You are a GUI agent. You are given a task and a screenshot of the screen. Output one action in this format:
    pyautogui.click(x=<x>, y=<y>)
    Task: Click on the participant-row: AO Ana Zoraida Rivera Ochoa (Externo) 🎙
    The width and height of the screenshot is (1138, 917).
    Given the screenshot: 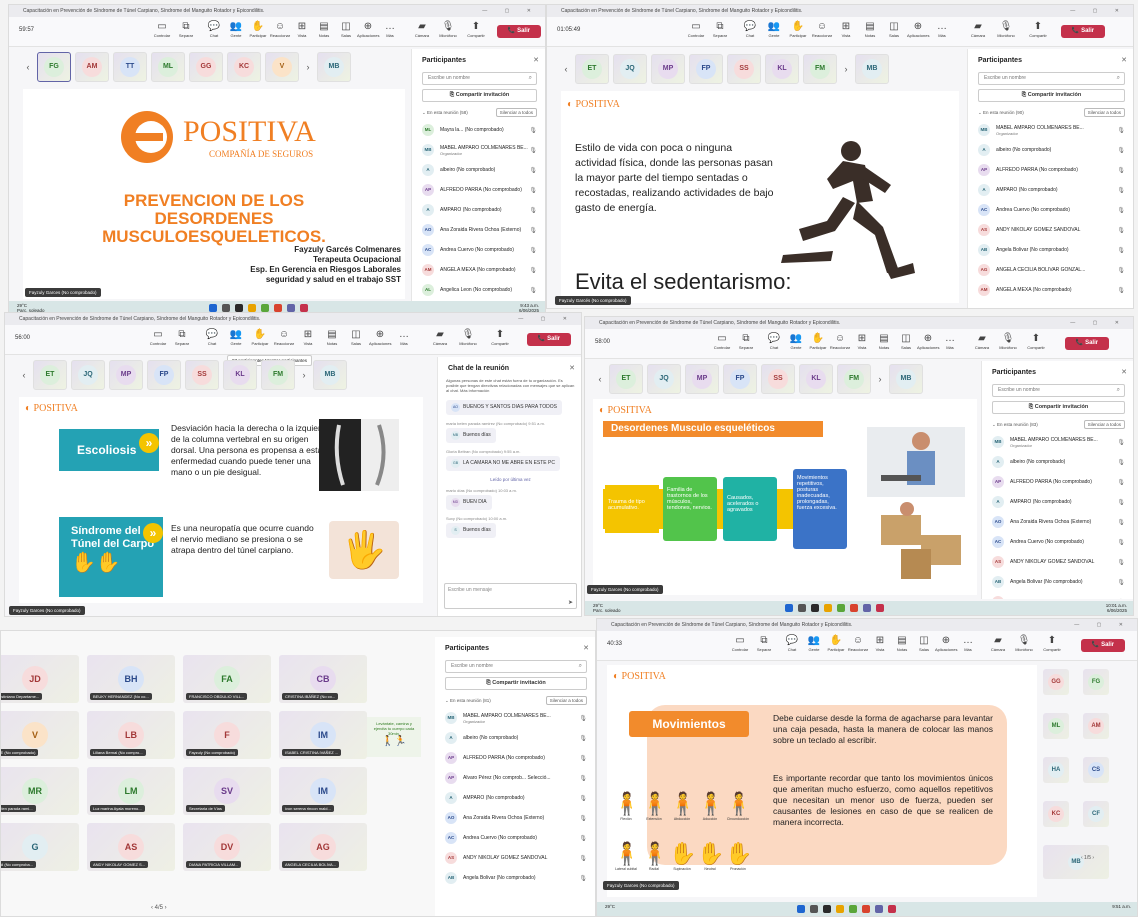 What is the action you would take?
    pyautogui.click(x=478, y=230)
    